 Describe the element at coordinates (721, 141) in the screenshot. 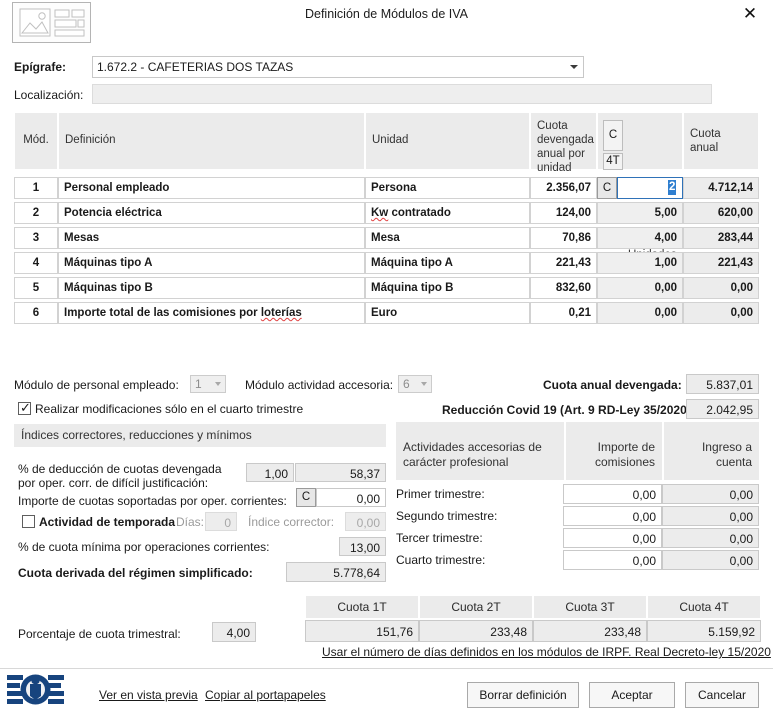

I see `col-header-cuota-anual: Cuota anual` at that location.